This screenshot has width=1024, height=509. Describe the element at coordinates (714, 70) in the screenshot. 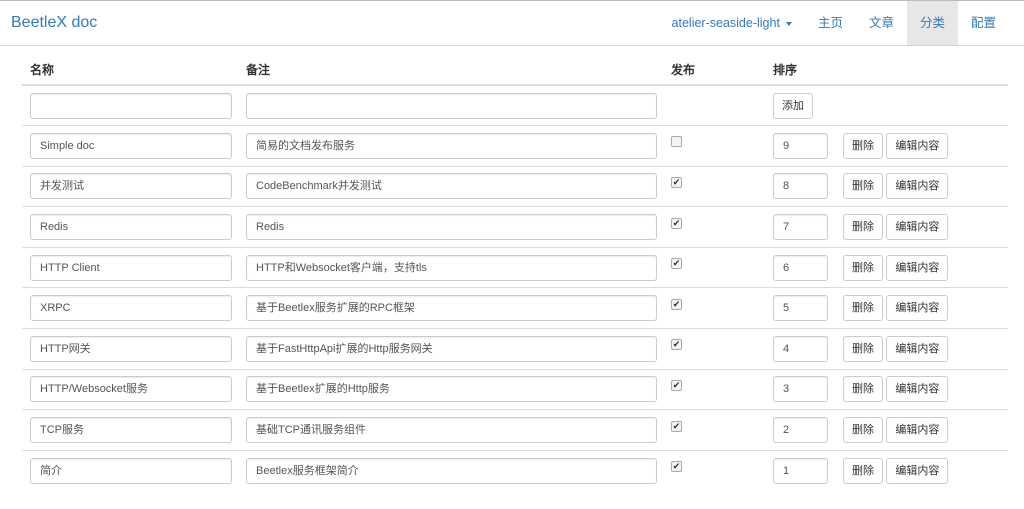

I see `header-publish: 发布` at that location.